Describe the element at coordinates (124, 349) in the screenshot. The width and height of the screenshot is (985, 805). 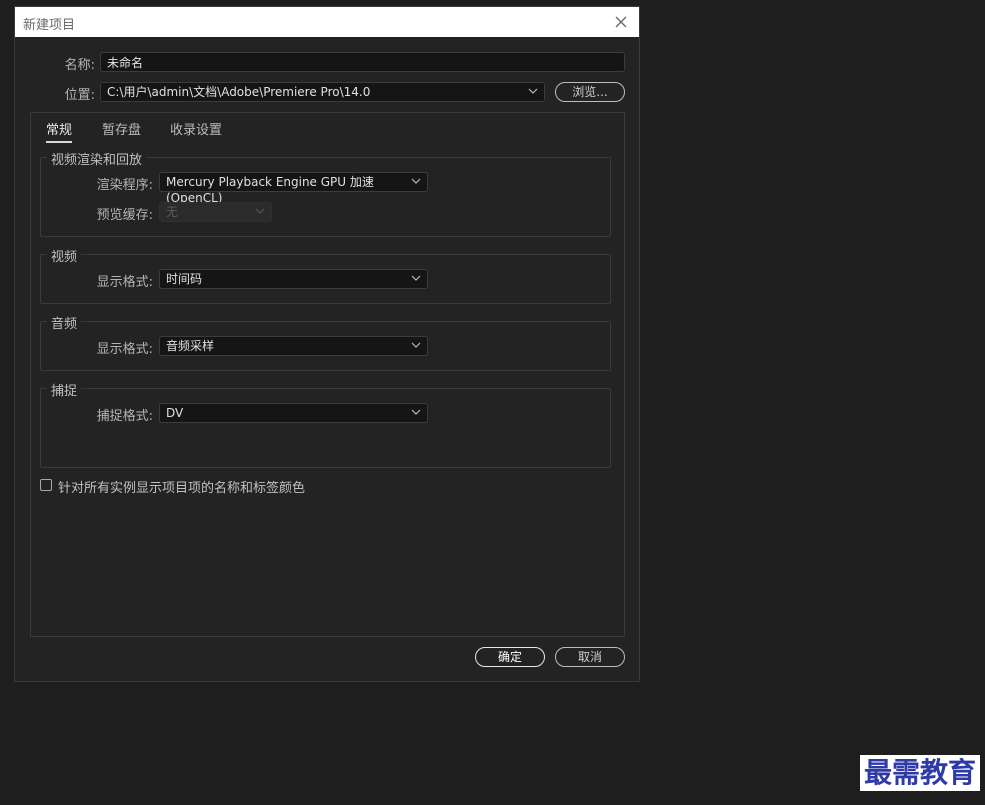
I see `audio-display-format-label: 显示格式:` at that location.